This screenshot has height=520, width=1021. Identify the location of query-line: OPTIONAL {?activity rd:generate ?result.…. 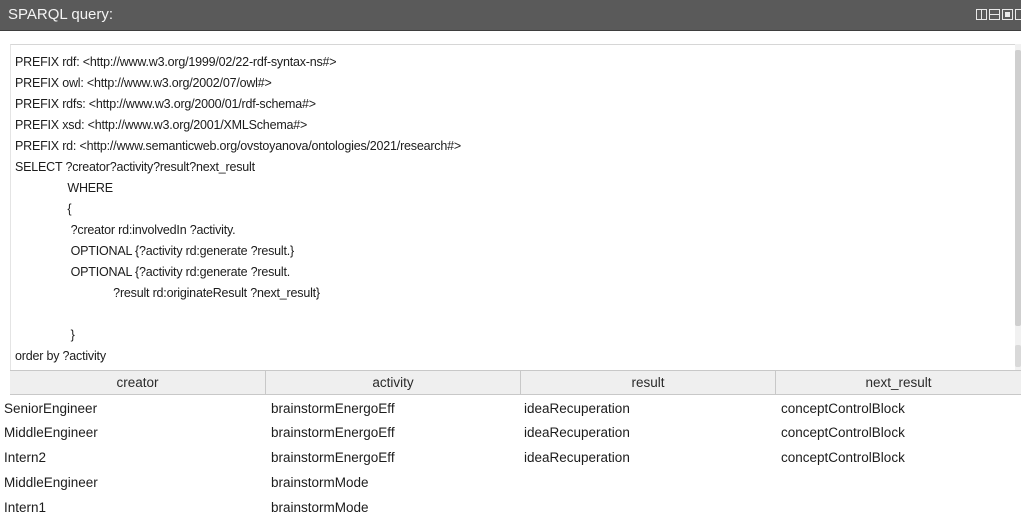
(155, 251).